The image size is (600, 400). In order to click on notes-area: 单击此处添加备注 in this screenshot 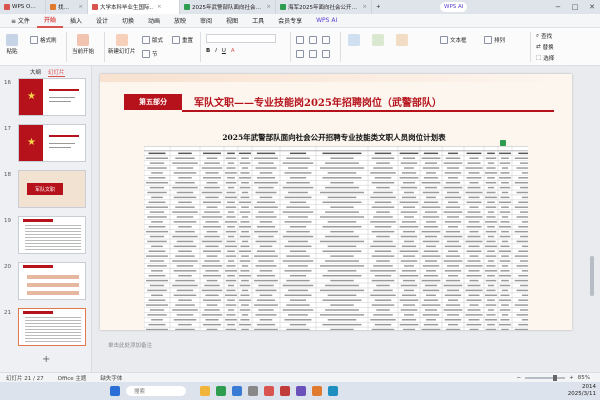, I will do `click(336, 345)`.